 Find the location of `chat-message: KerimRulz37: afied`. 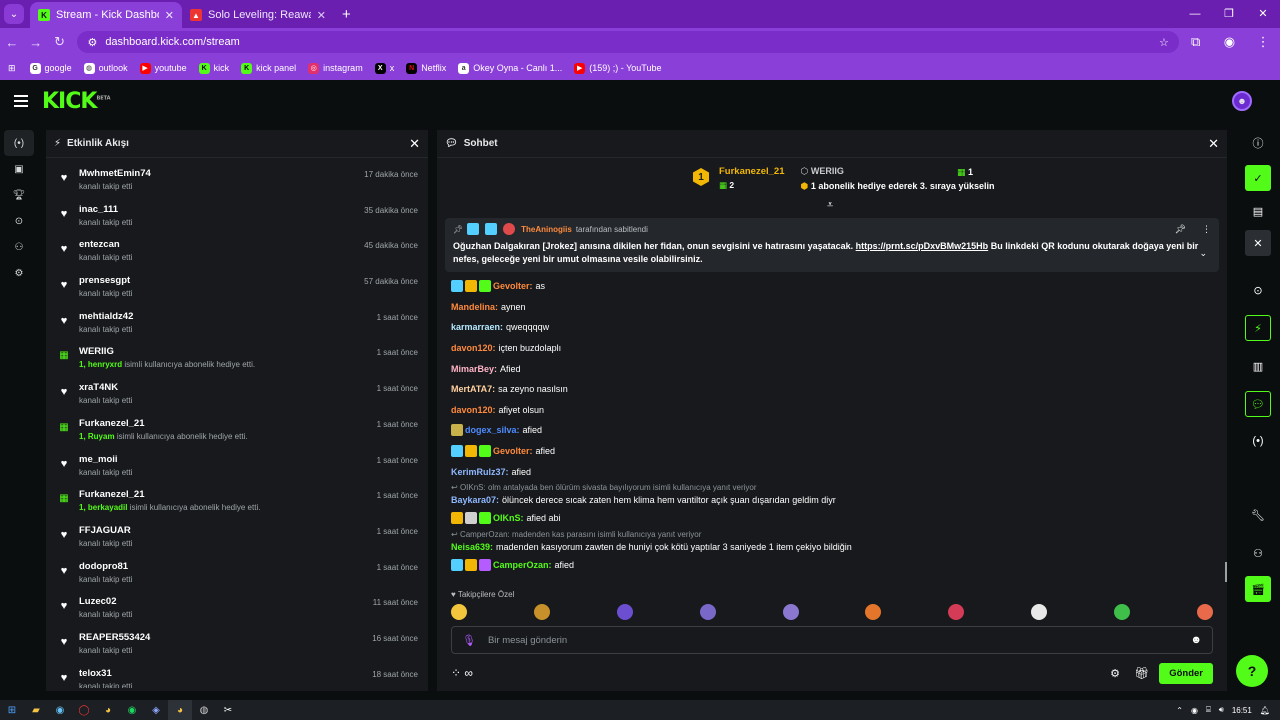

chat-message: KerimRulz37: afied is located at coordinates (831, 471).